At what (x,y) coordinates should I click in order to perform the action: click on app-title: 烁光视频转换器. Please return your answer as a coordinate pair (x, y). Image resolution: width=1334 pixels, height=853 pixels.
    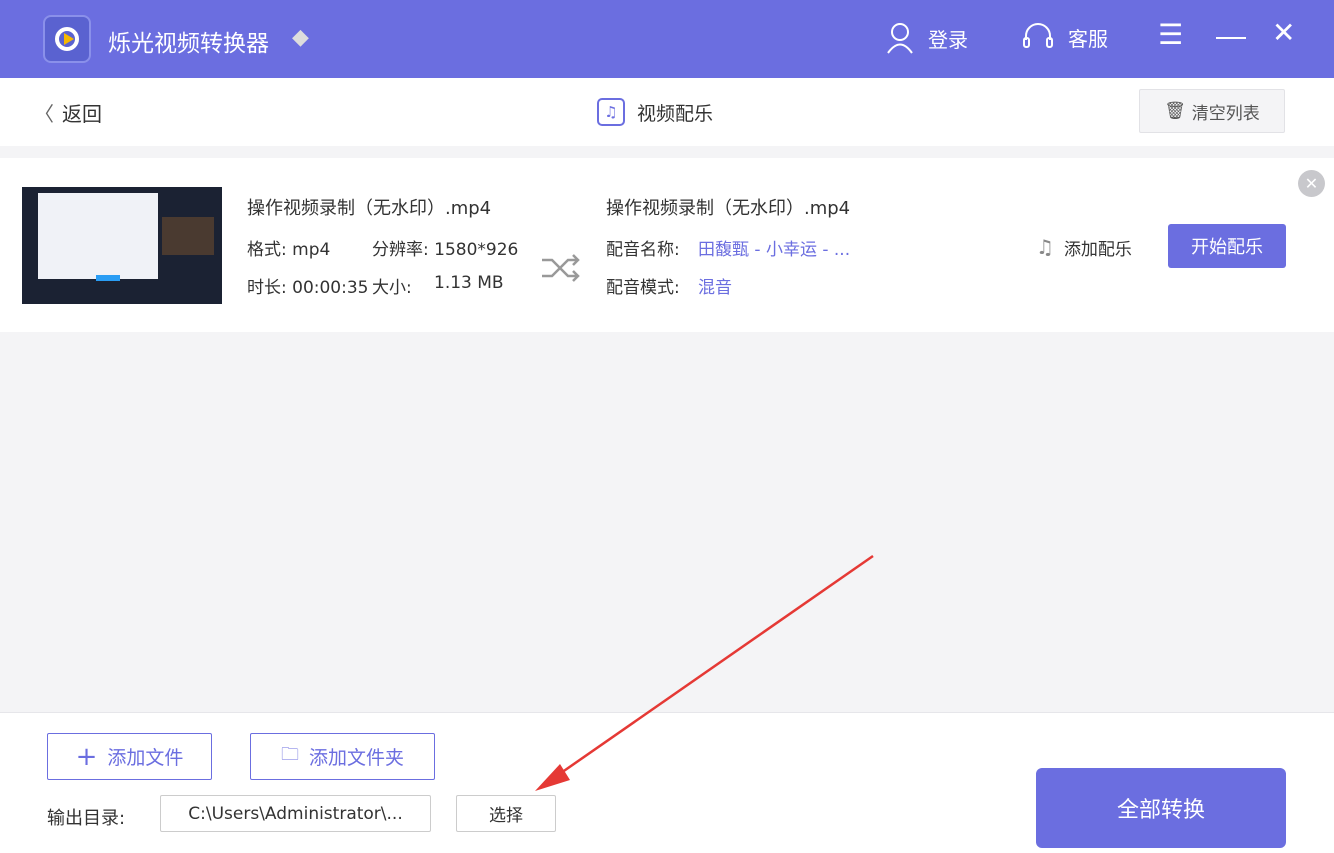
    Looking at the image, I should click on (188, 44).